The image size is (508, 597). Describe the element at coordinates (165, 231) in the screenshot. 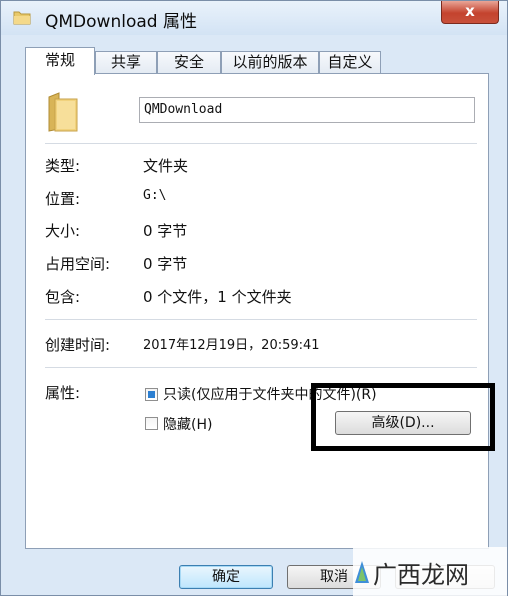

I see `size-value: 0 字节` at that location.